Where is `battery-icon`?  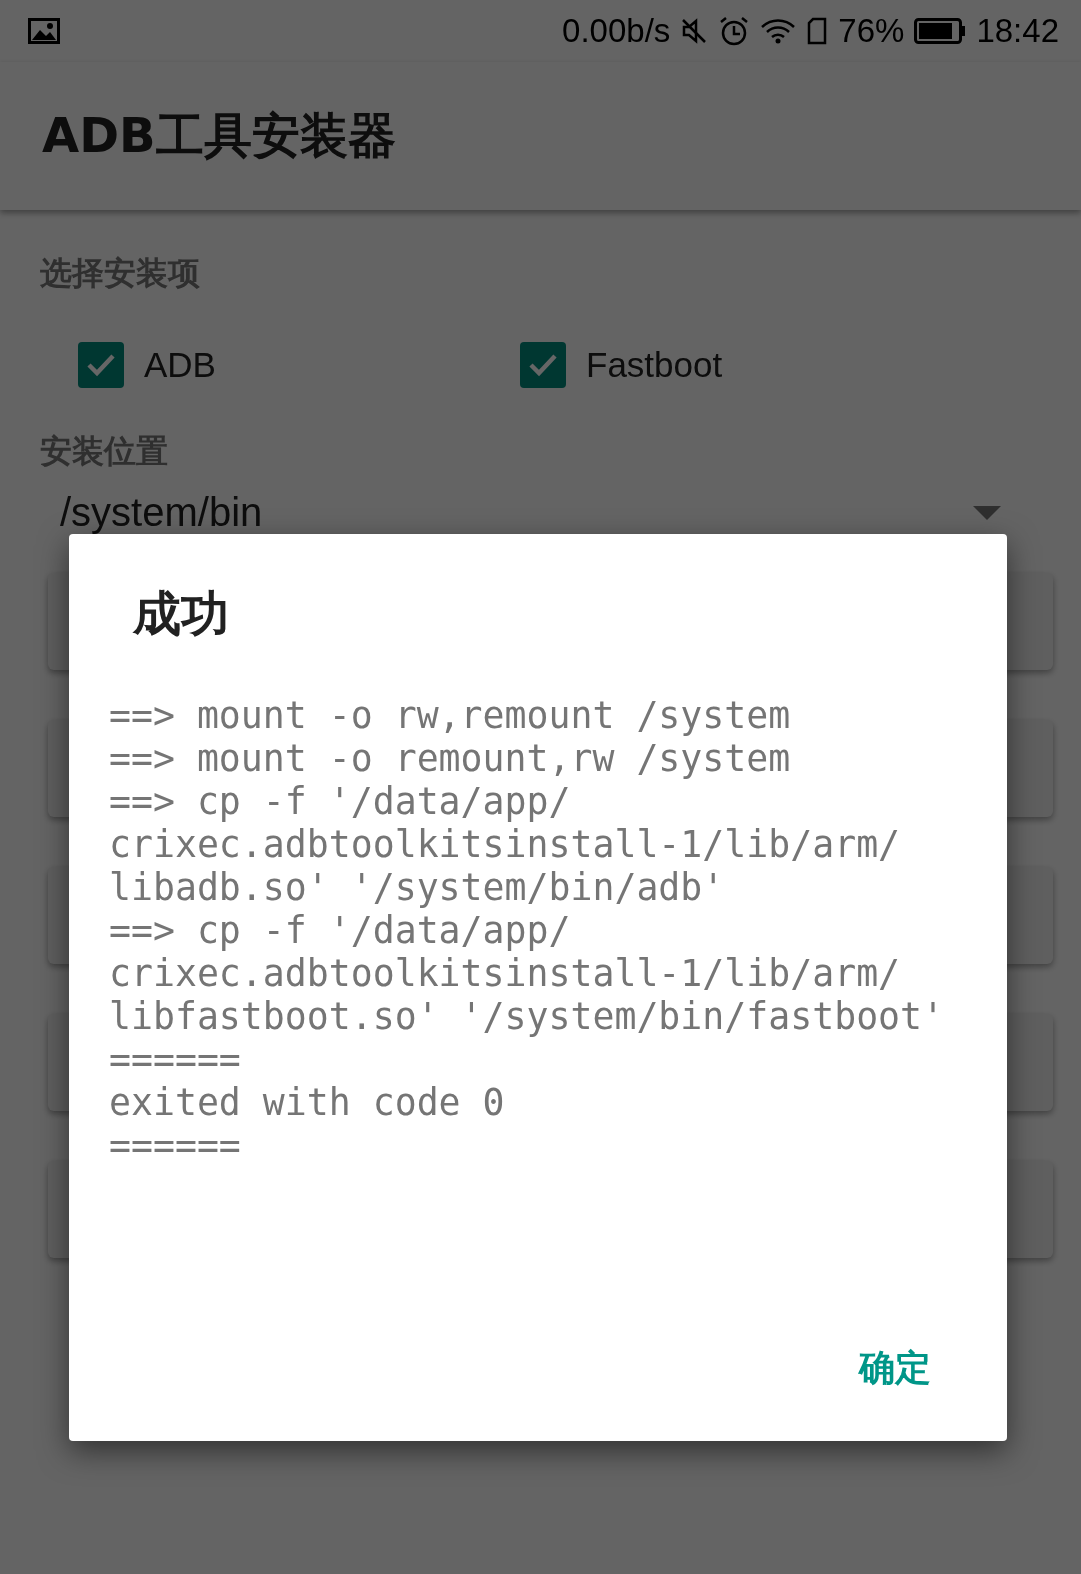
battery-icon is located at coordinates (940, 31).